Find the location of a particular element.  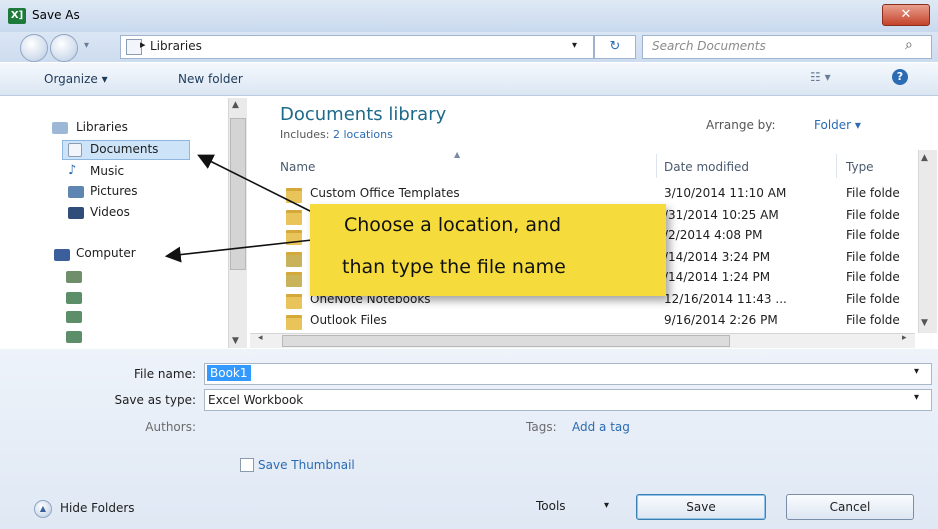

tools-dropdown-icon: ▾ is located at coordinates (606, 505).